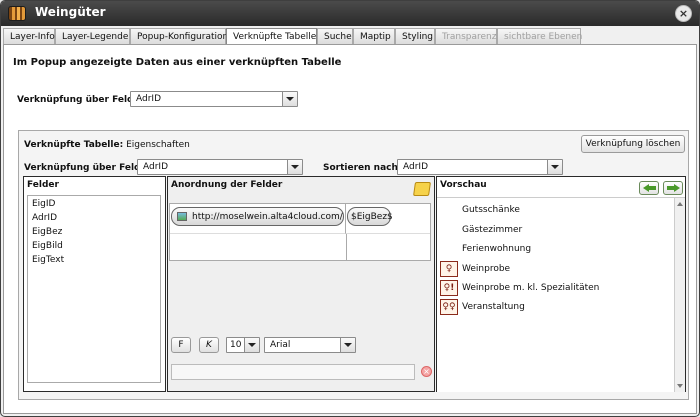 This screenshot has width=700, height=417. Describe the element at coordinates (633, 144) in the screenshot. I see `delete-link-button: Verknüpfung löschen` at that location.